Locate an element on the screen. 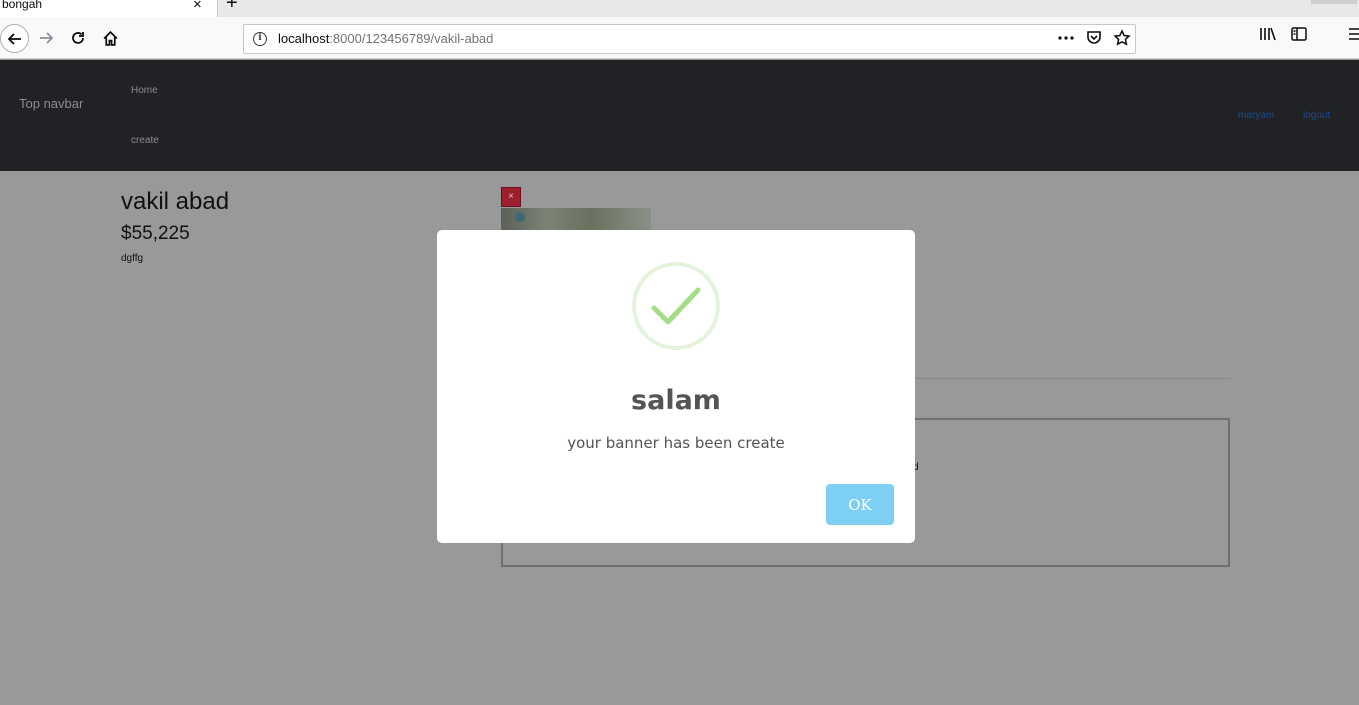 The image size is (1359, 705). more-icon is located at coordinates (1066, 38).